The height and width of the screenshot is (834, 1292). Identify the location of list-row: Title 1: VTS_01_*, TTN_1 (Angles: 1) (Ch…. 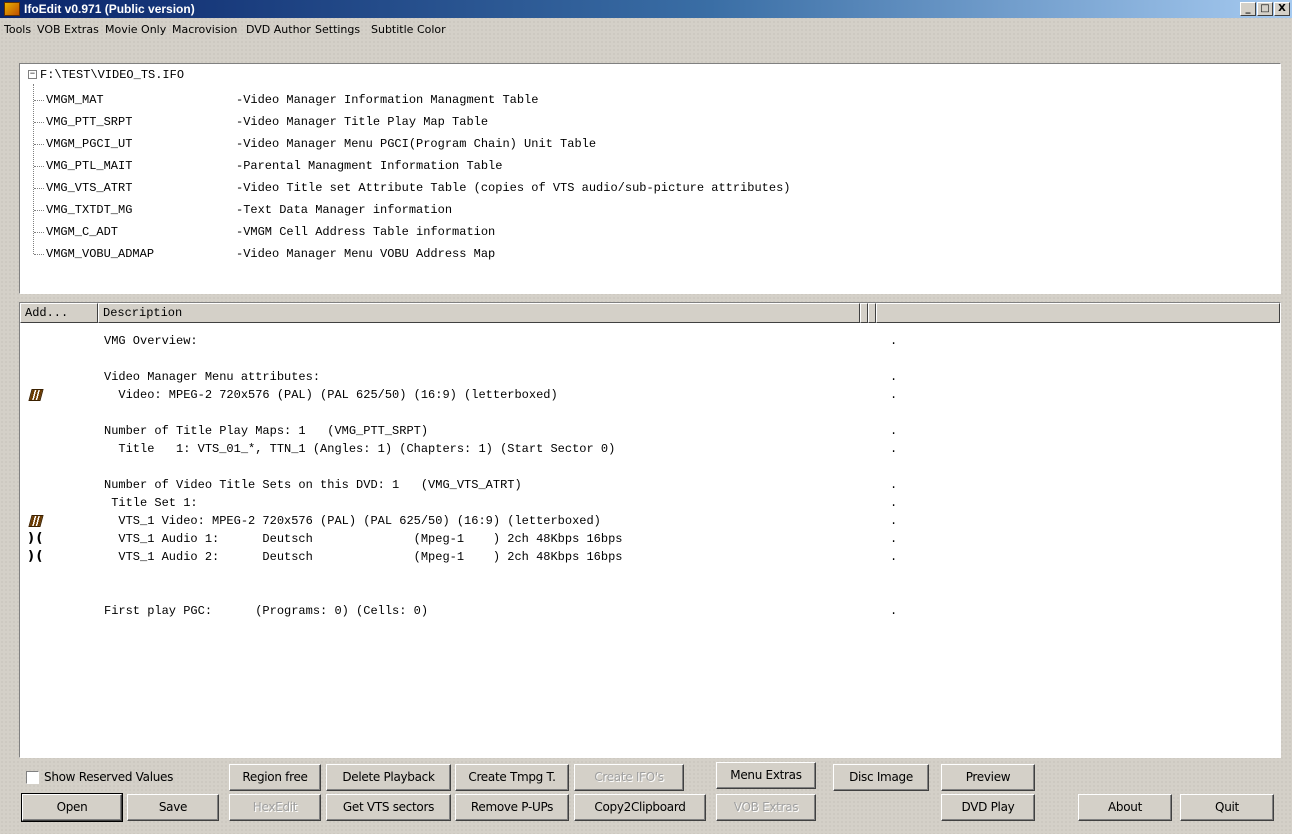
(649, 449).